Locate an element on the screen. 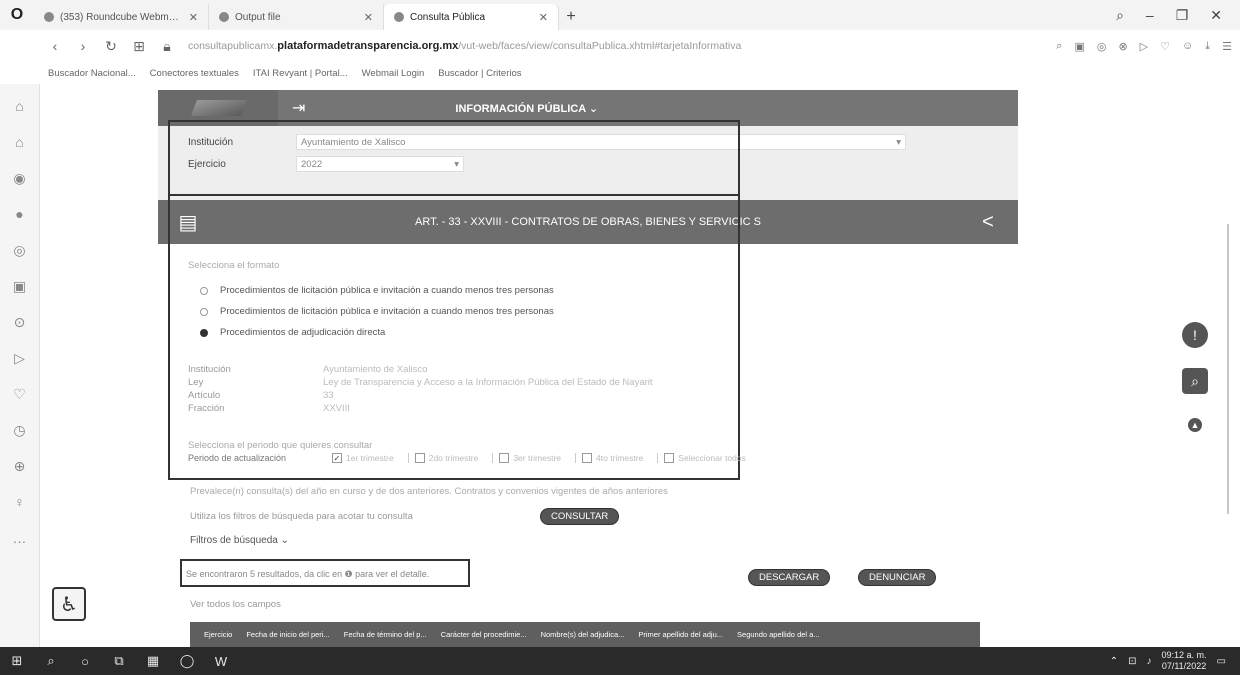 This screenshot has height=675, width=1240. instagram-icon: ▣ is located at coordinates (20, 286).